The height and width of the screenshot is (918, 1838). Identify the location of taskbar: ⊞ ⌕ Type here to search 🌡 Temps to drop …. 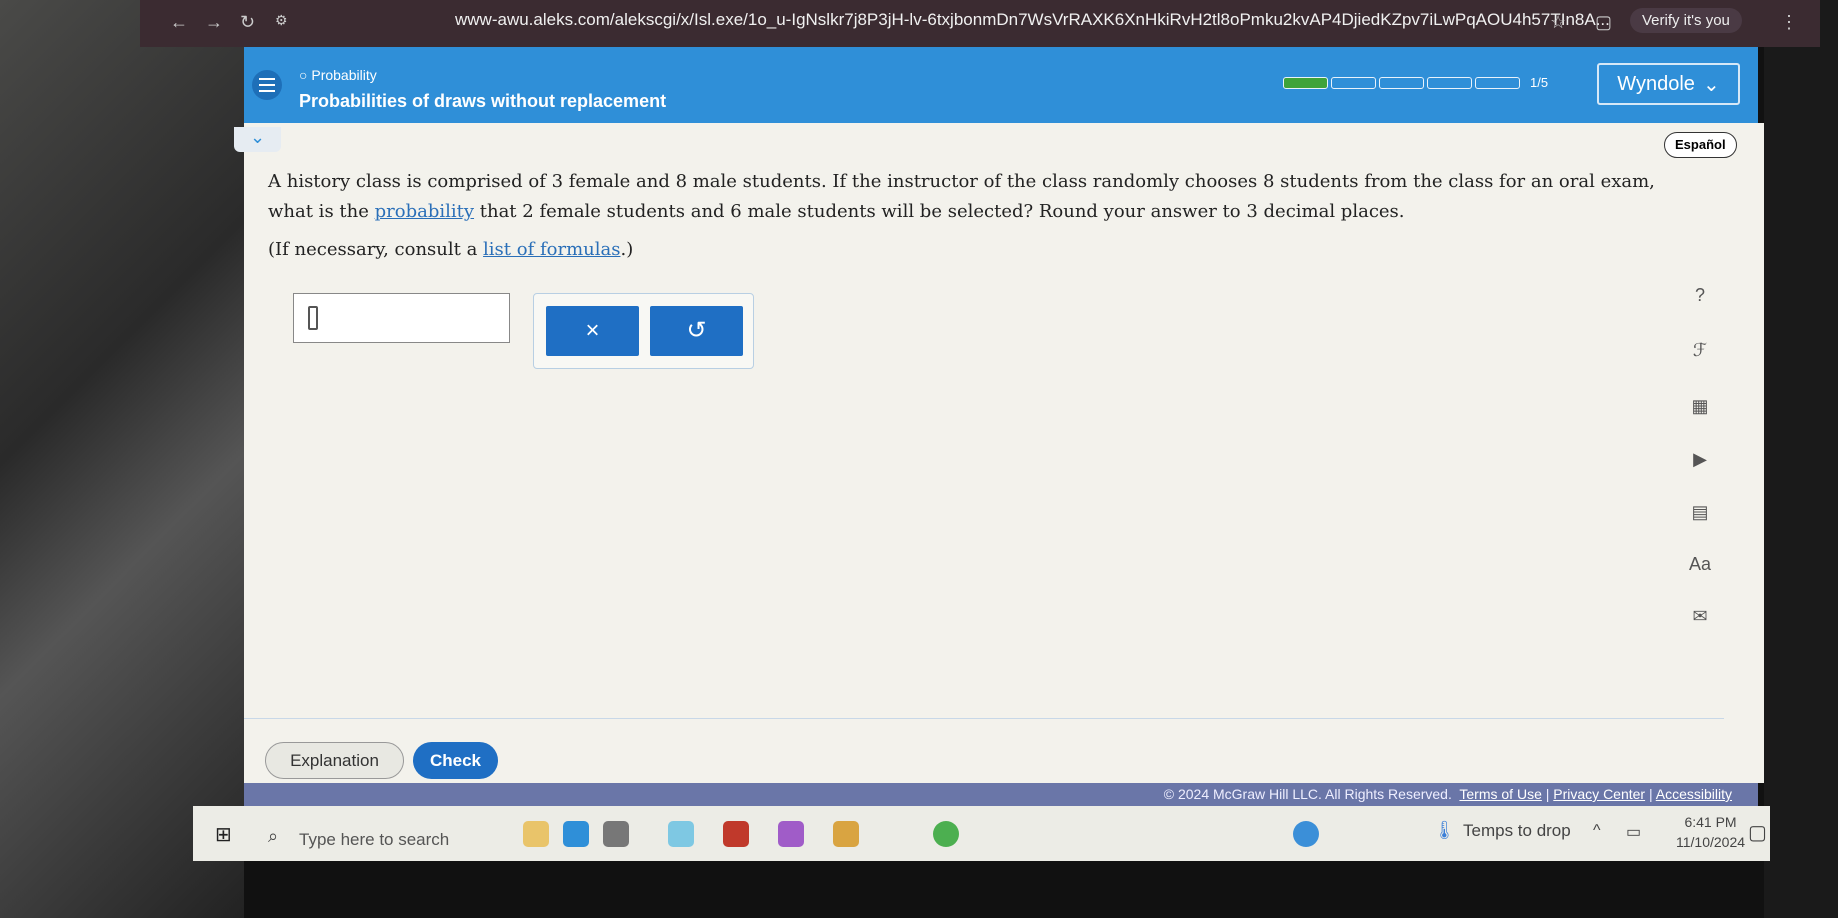
(981, 833).